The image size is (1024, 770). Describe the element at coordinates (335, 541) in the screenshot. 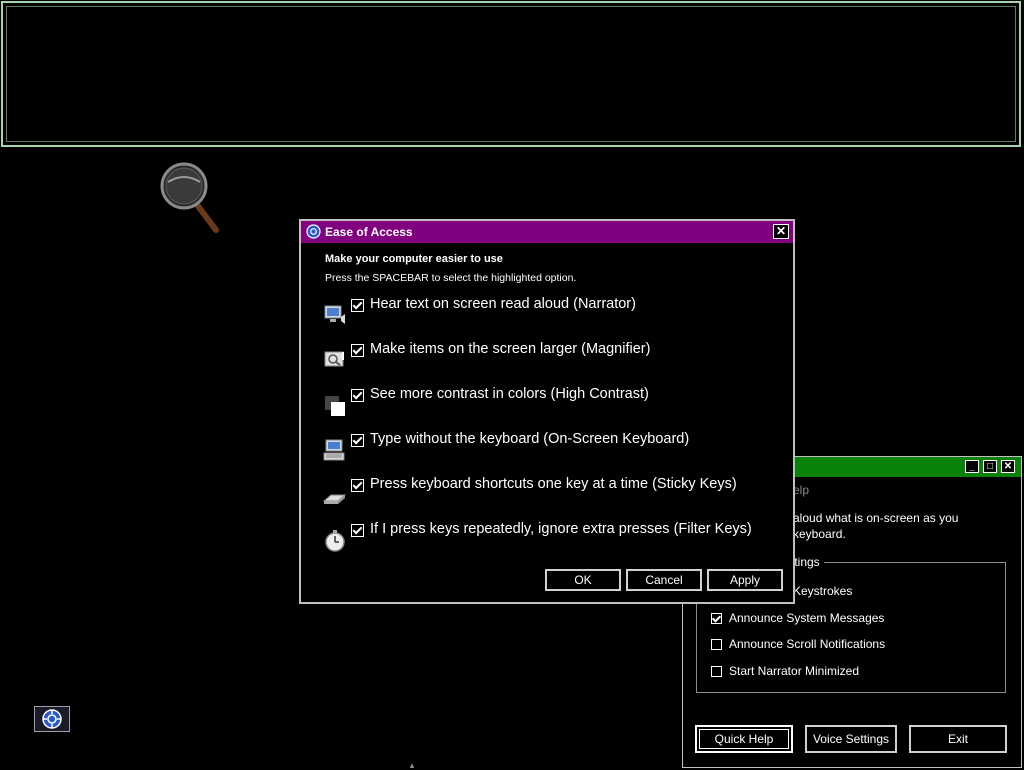

I see `filter-keys-icon` at that location.